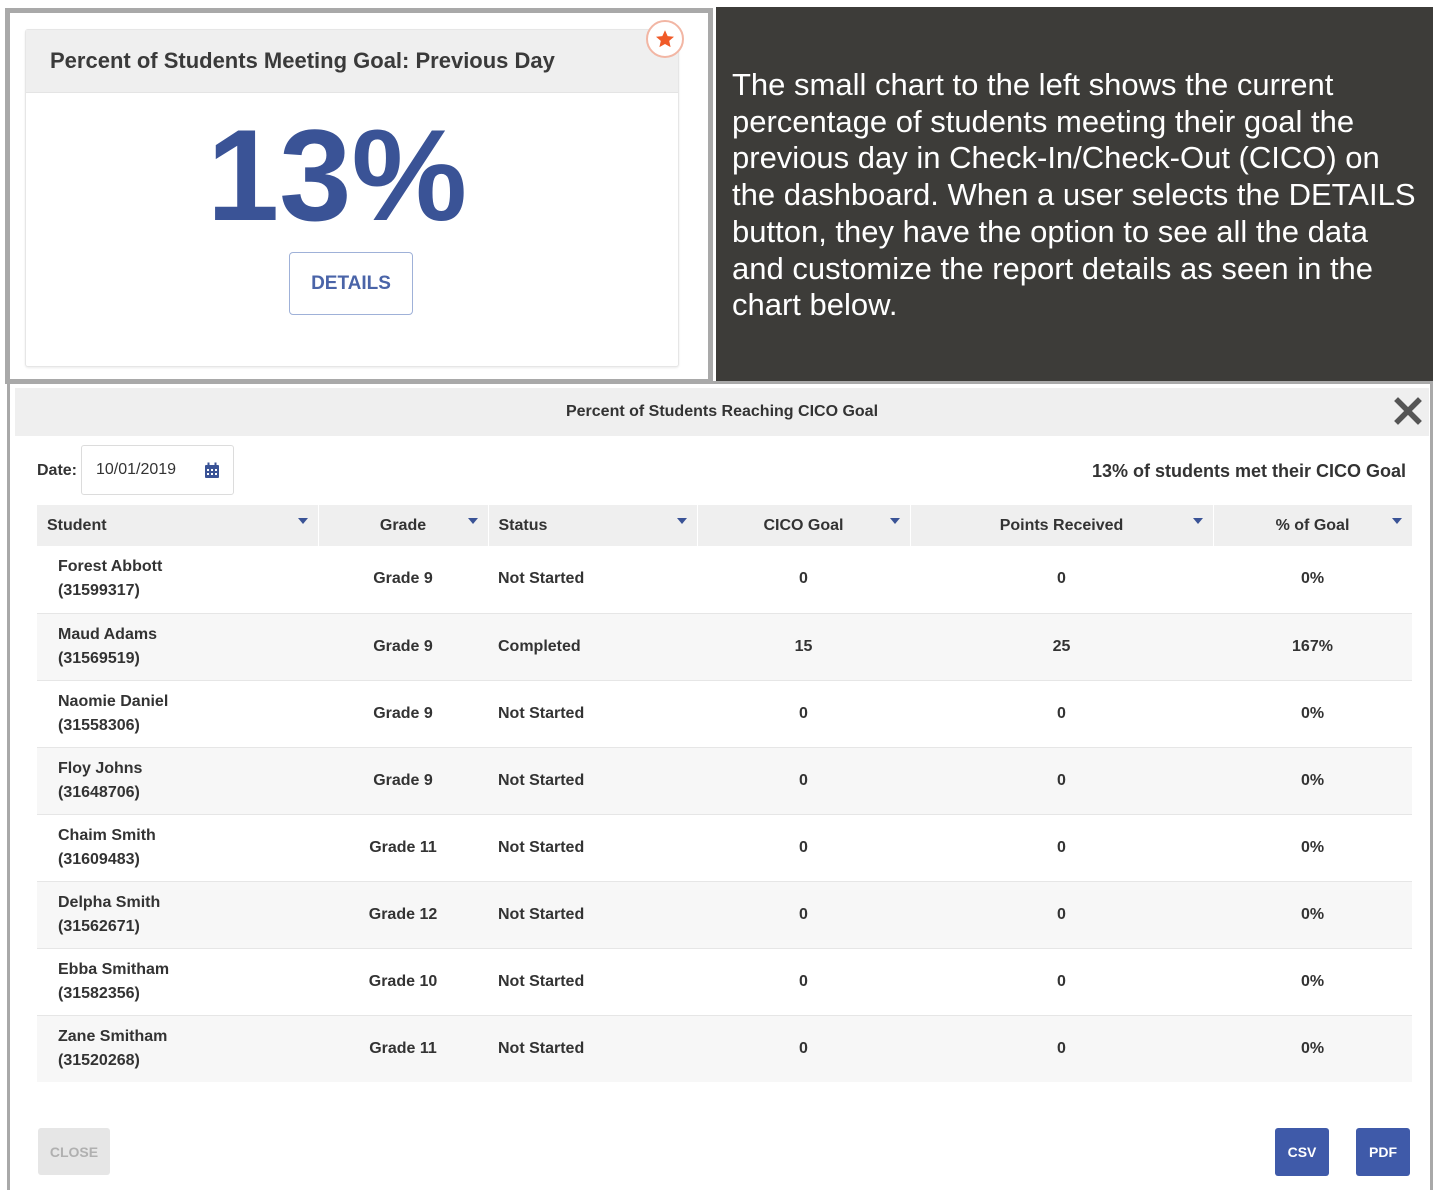 This screenshot has width=1438, height=1190. I want to click on summary-text: 13% of students met their CICO Goal, so click(1248, 471).